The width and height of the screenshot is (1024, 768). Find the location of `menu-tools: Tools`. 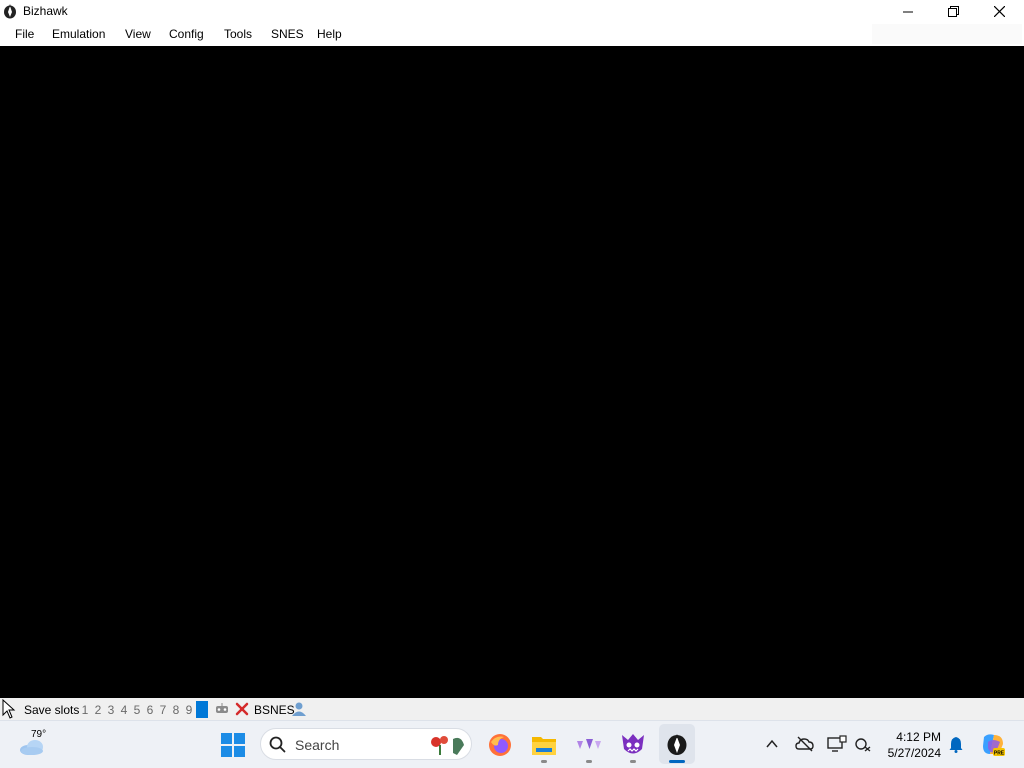

menu-tools: Tools is located at coordinates (238, 34).